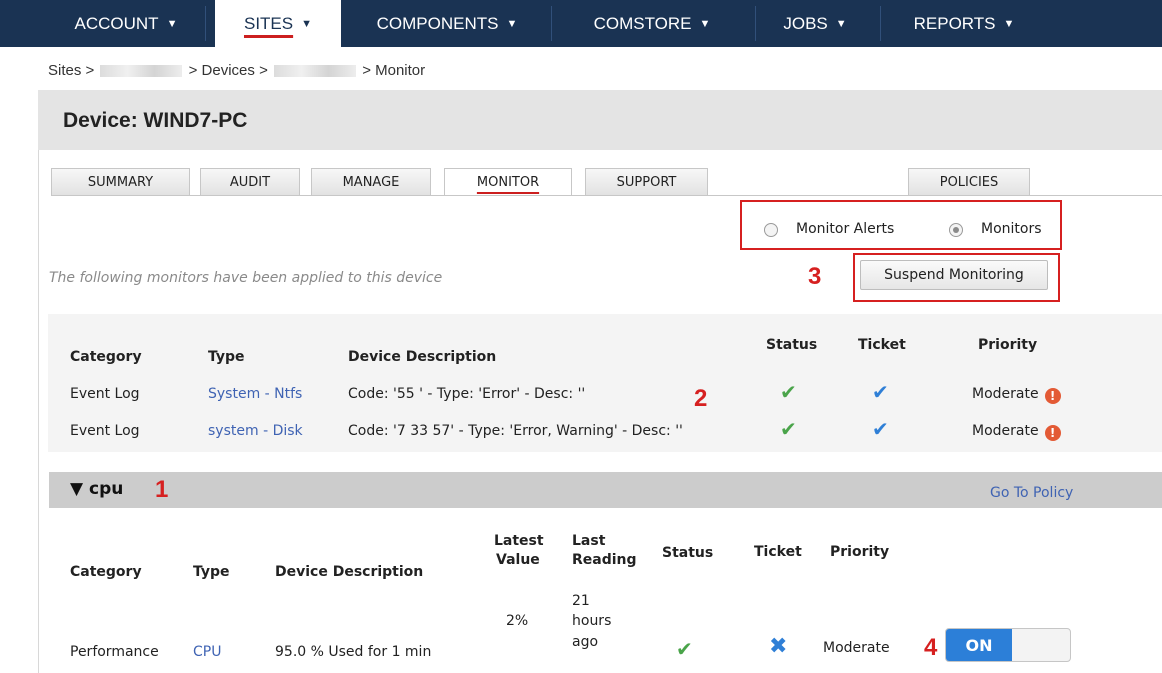  I want to click on cpu-row-type-link: CPU, so click(207, 652).